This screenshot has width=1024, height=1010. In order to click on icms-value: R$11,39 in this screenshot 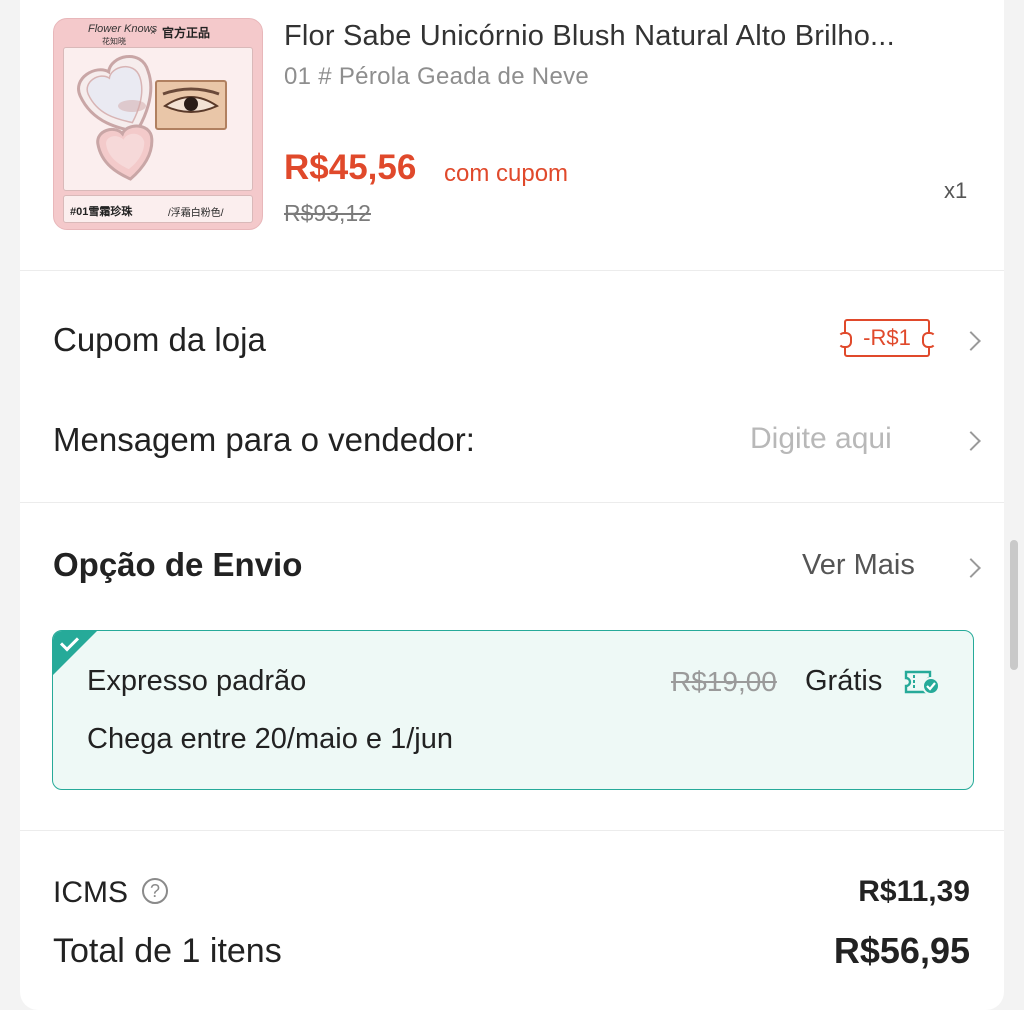, I will do `click(914, 891)`.